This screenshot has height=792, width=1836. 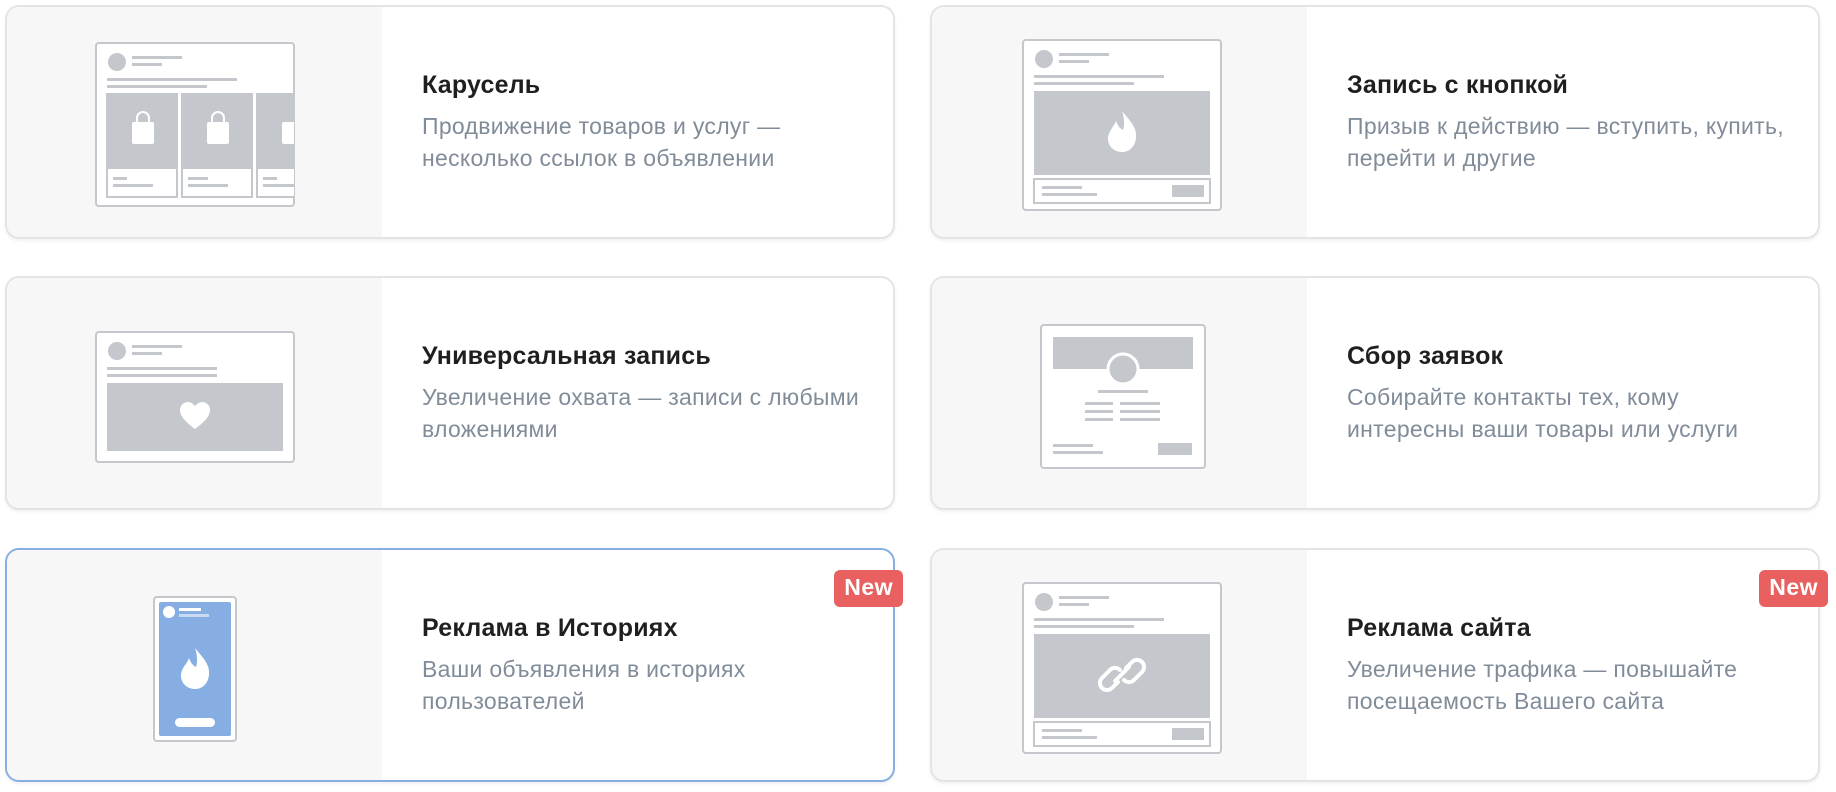 I want to click on post-with-button-preview, so click(x=1119, y=122).